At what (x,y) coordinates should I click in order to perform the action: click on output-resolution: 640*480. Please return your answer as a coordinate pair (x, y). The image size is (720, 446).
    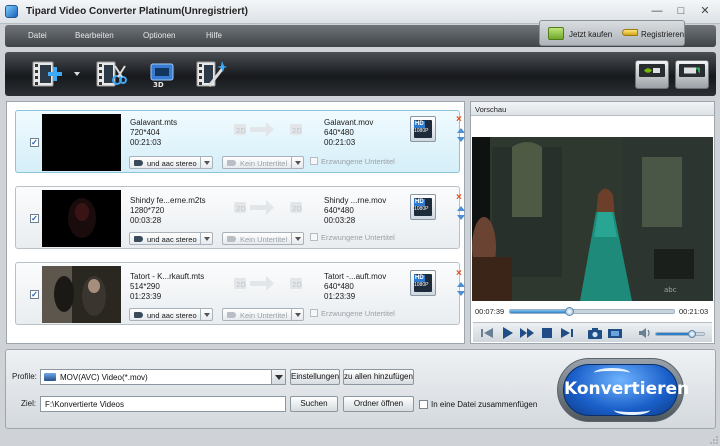
    Looking at the image, I should click on (339, 210).